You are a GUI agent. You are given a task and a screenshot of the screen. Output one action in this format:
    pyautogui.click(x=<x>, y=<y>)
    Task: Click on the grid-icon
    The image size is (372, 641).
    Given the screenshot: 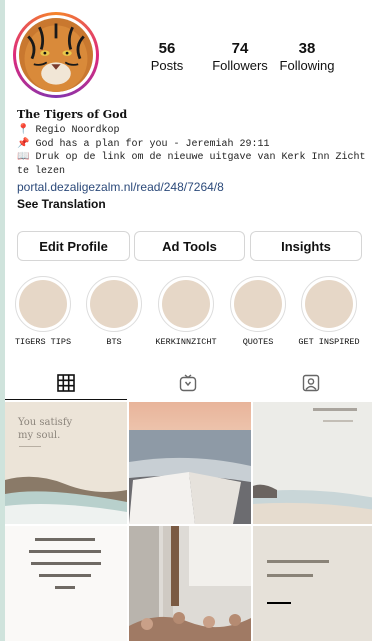 What is the action you would take?
    pyautogui.click(x=66, y=383)
    